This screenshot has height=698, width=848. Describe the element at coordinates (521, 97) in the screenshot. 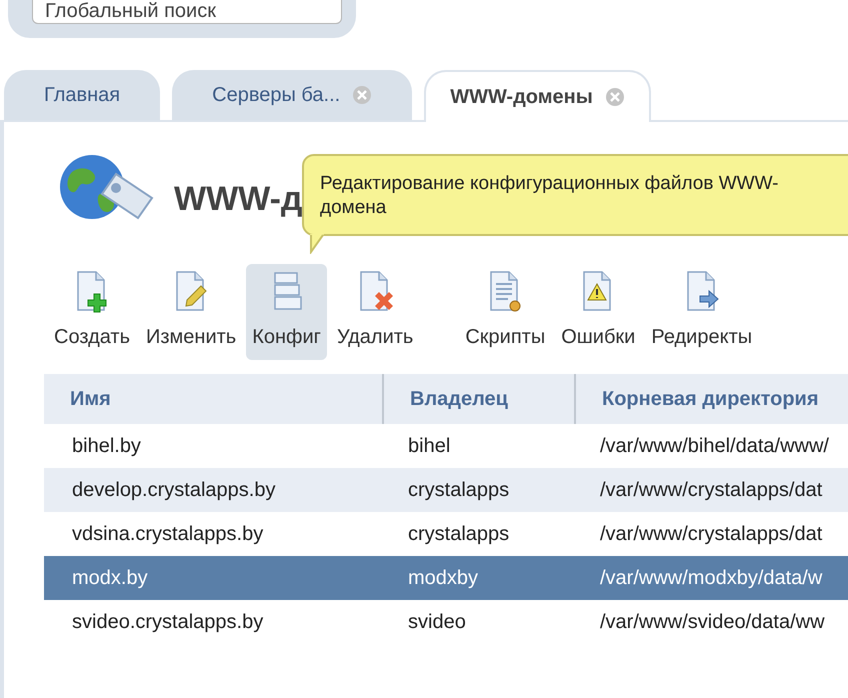

I see `tab-label: WWW-домены` at that location.